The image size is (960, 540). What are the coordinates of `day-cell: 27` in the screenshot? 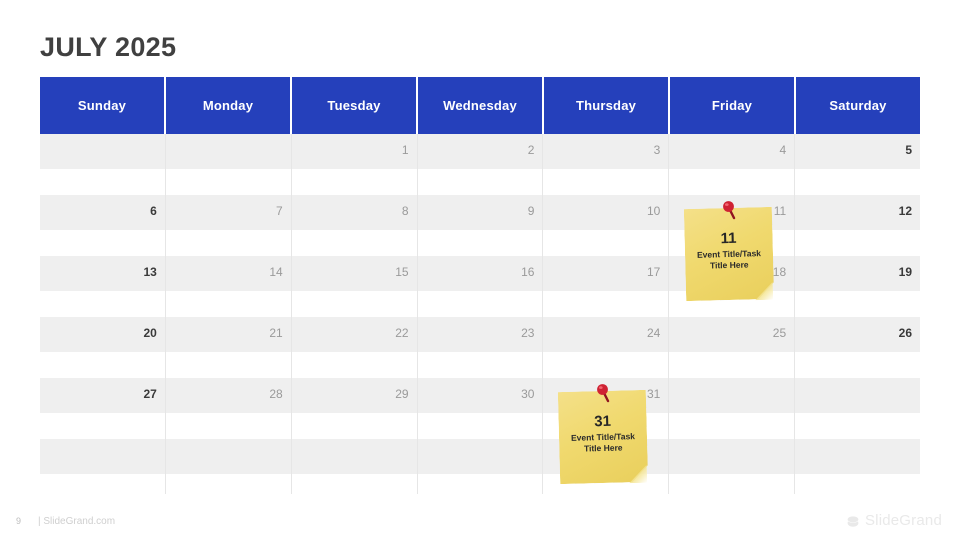 It's located at (103, 408).